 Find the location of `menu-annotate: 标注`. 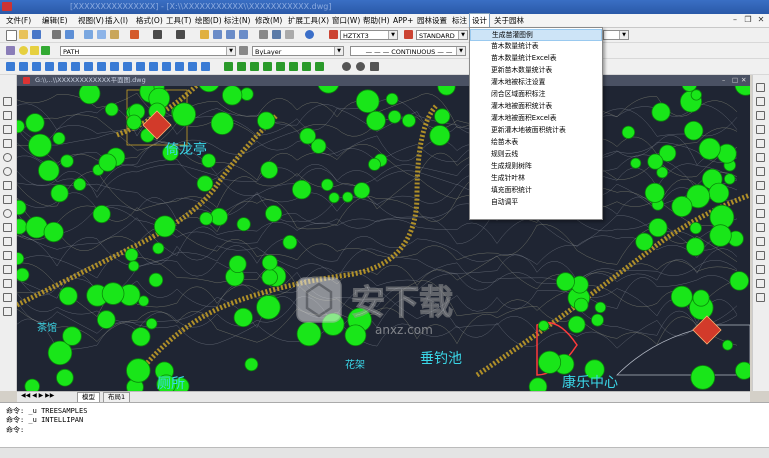

menu-annotate: 标注 is located at coordinates (459, 20).